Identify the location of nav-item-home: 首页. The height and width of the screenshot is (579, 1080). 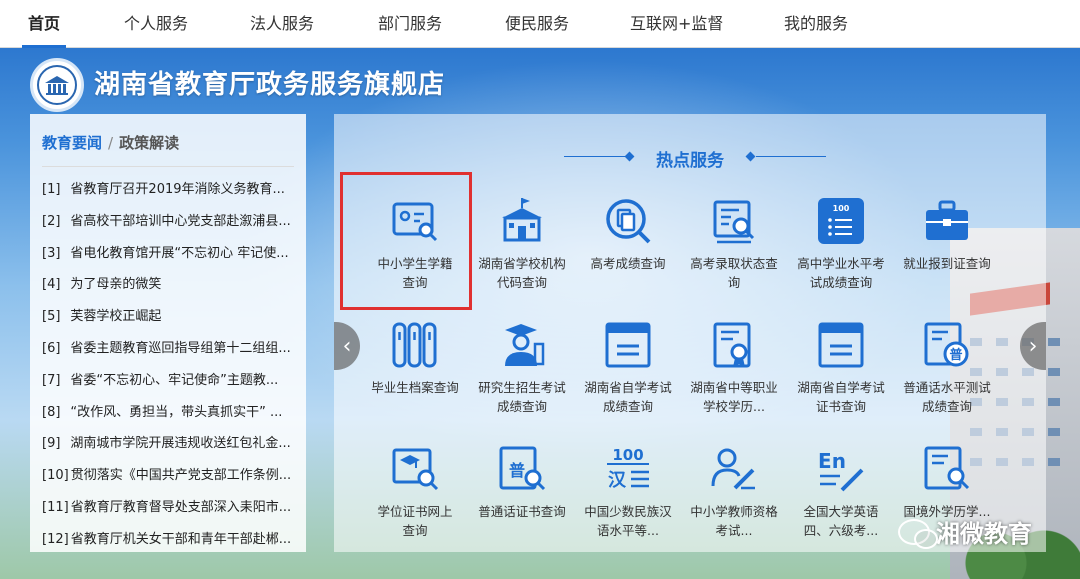
(44, 24).